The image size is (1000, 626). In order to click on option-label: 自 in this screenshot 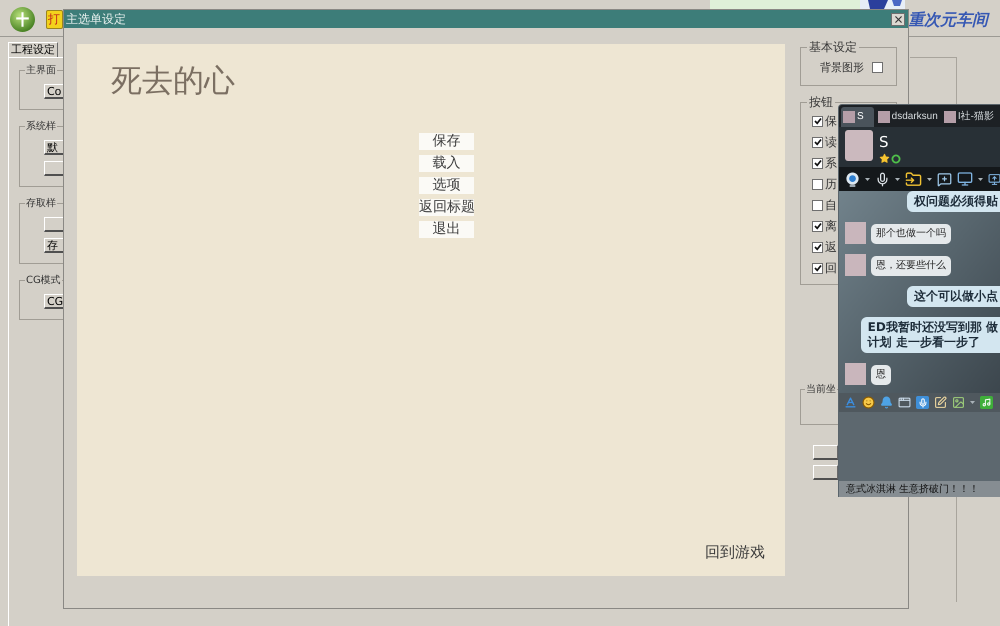, I will do `click(831, 205)`.